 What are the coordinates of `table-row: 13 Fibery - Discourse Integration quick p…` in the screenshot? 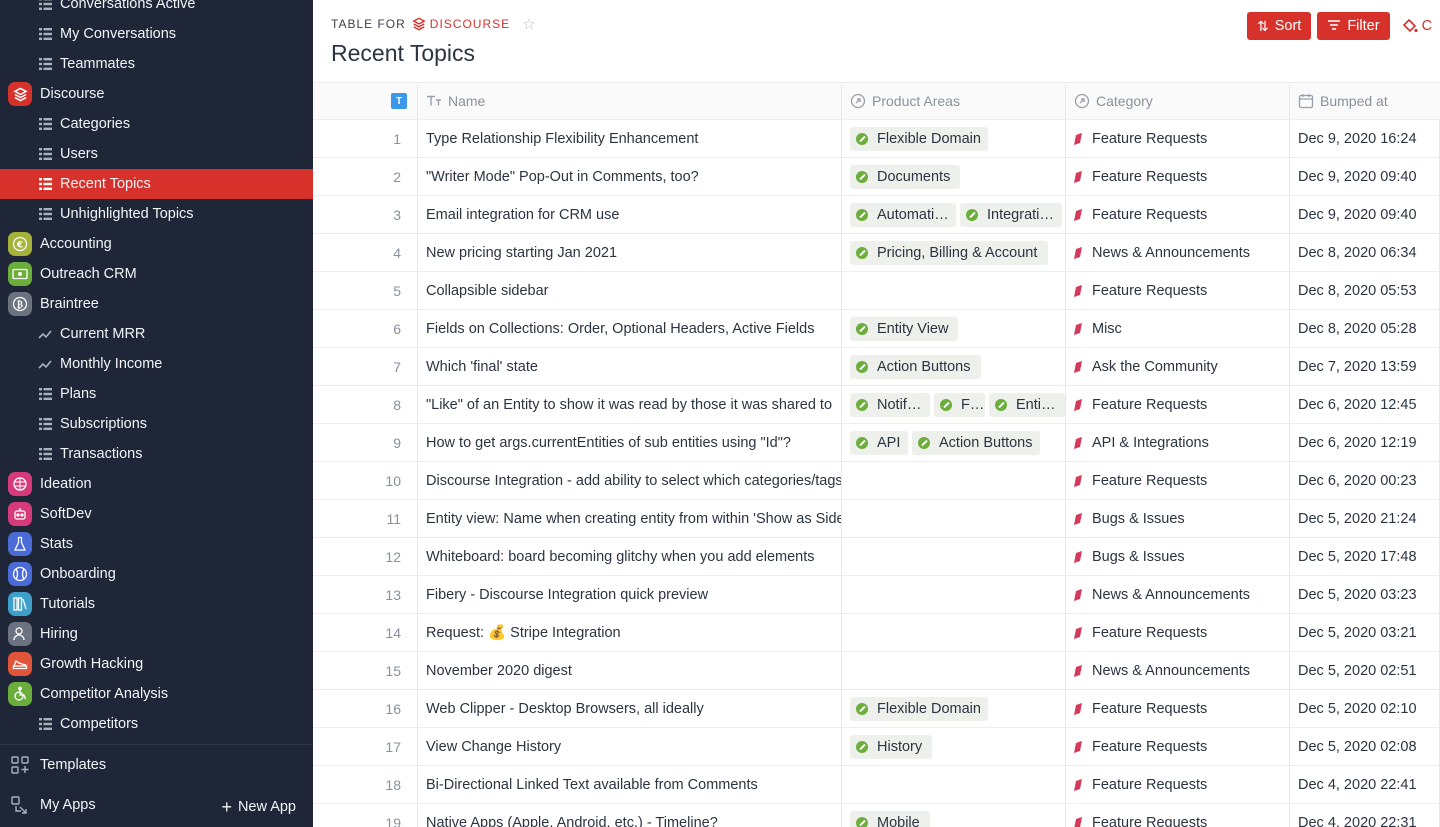 It's located at (876, 595).